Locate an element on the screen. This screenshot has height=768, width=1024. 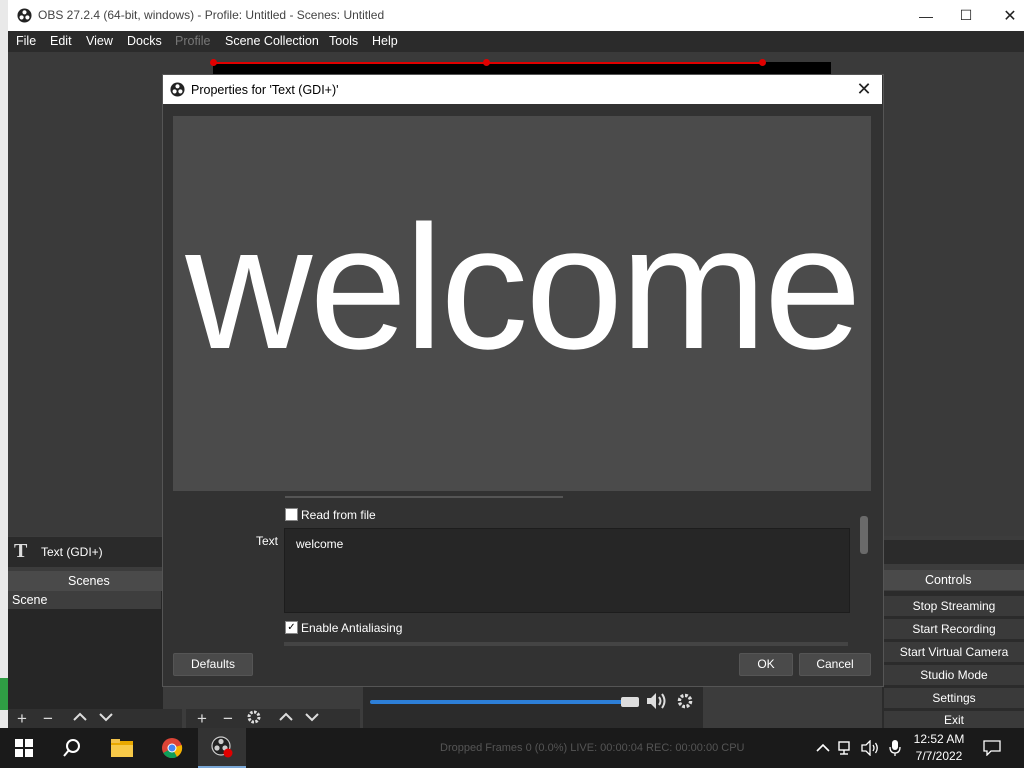
scenes-list is located at coordinates (85, 651).